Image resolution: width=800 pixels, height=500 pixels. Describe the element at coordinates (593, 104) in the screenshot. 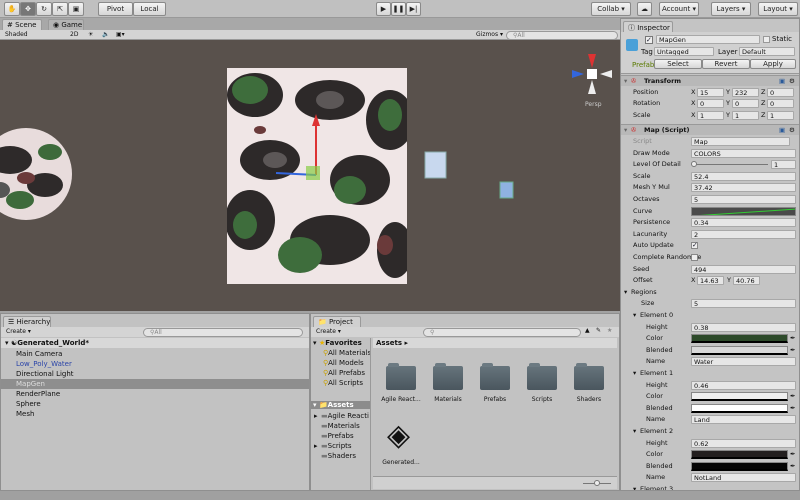

I see `persp-label: Persp` at that location.